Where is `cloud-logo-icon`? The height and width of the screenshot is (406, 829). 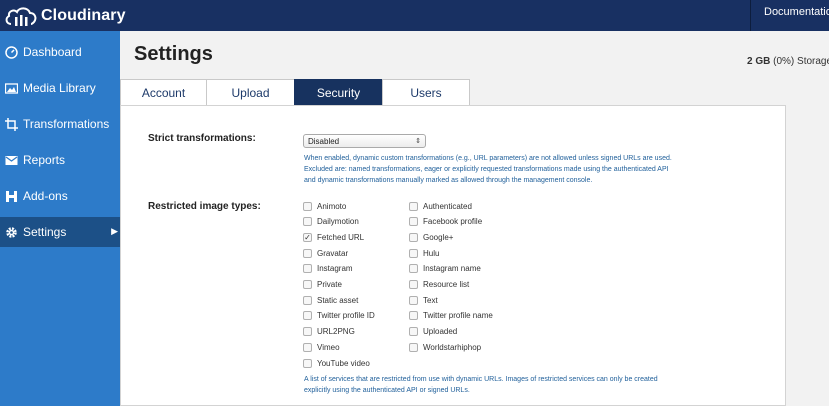
cloud-logo-icon is located at coordinates (21, 16).